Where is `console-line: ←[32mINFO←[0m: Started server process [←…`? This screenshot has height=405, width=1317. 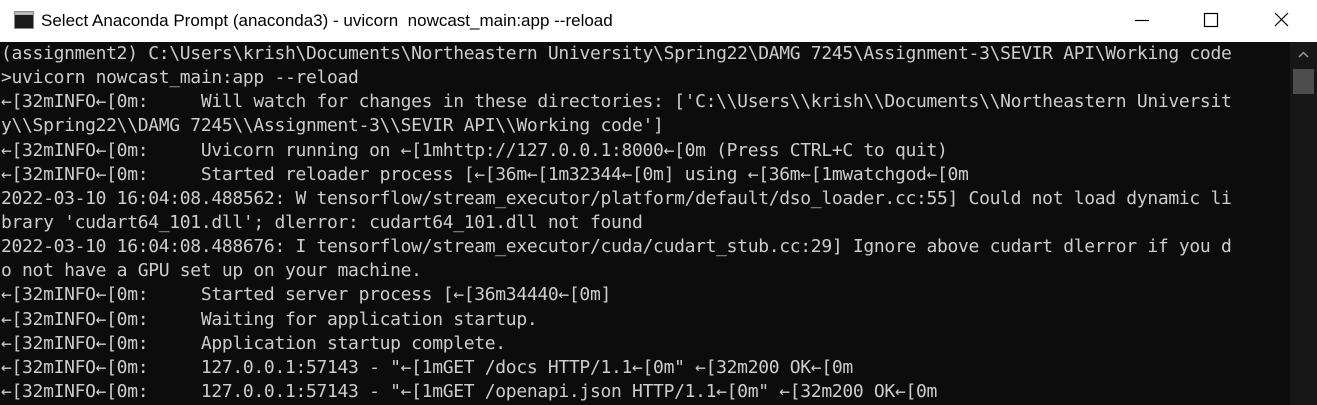
console-line: ←[32mINFO←[0m: Started server process [←… is located at coordinates (306, 295).